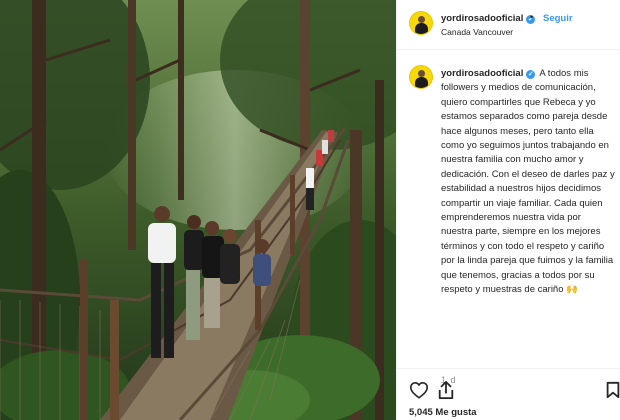  I want to click on bookmark-icon, so click(612, 390).